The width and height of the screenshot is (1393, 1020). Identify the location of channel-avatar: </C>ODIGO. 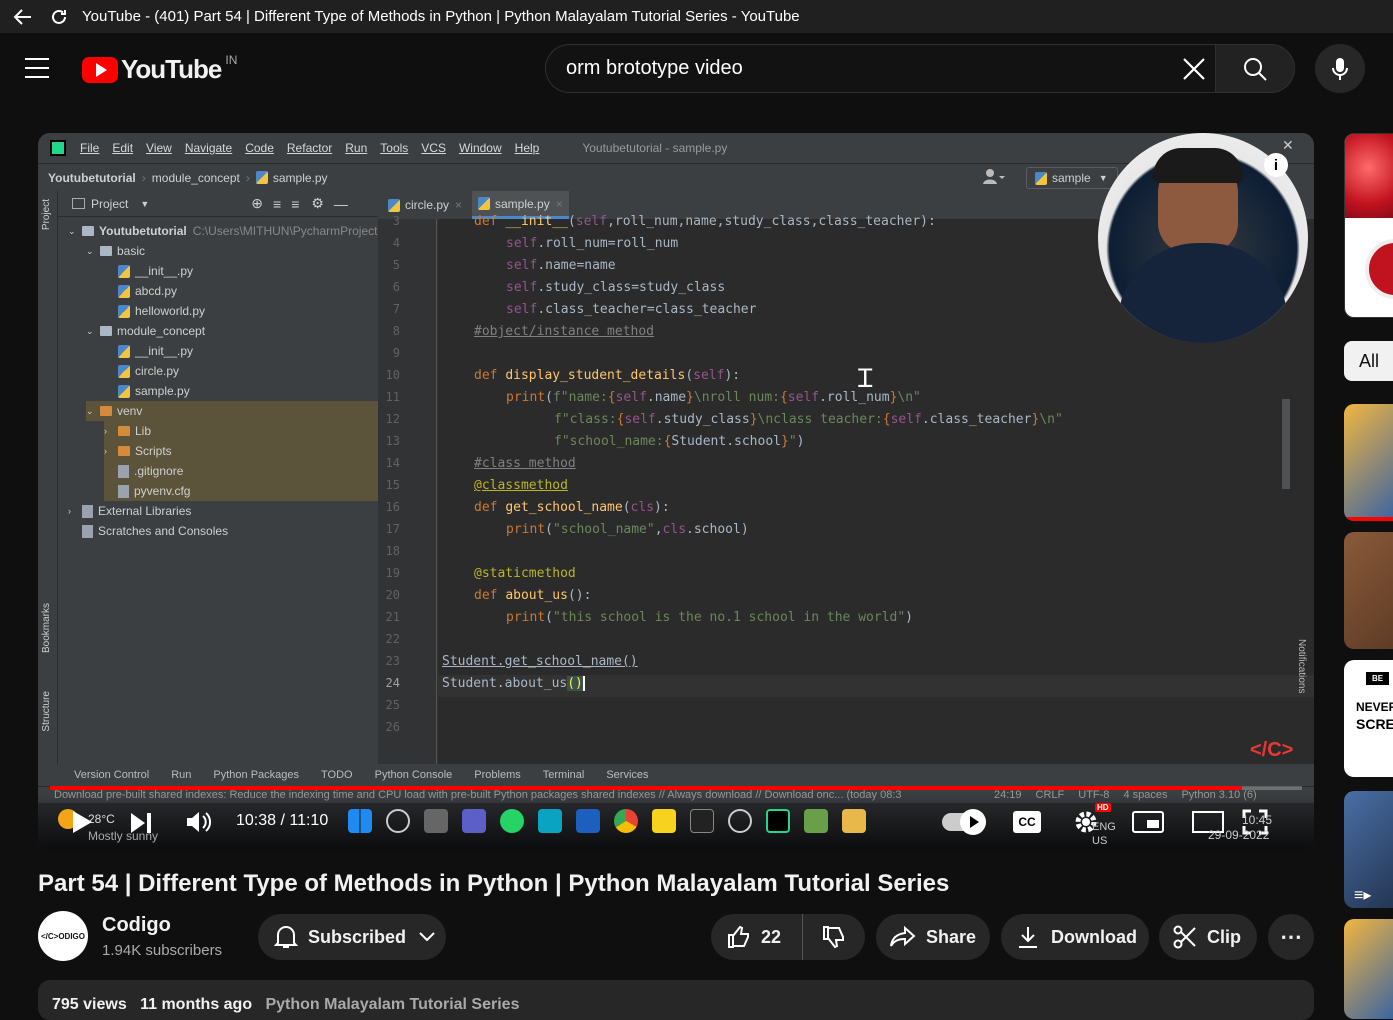
(63, 936).